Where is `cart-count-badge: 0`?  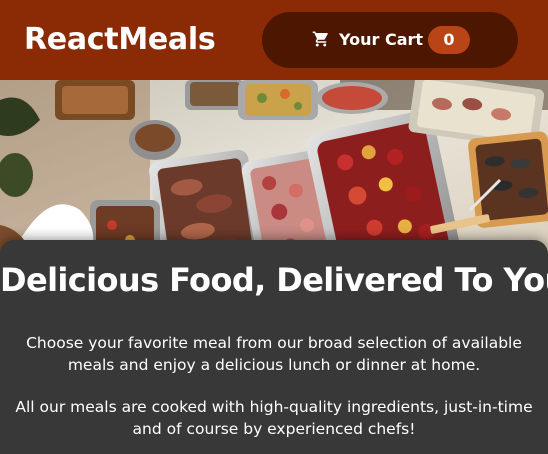
cart-count-badge: 0 is located at coordinates (449, 40).